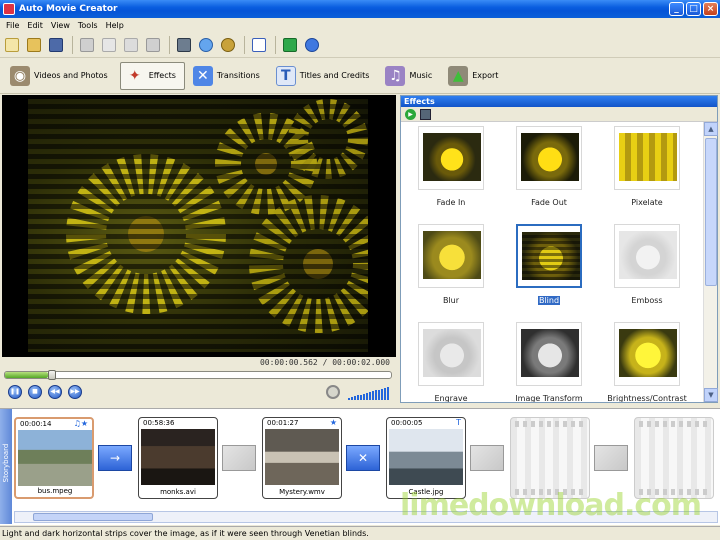 This screenshot has height=540, width=720. I want to click on storyboard-label: Storyboard, so click(6, 466).